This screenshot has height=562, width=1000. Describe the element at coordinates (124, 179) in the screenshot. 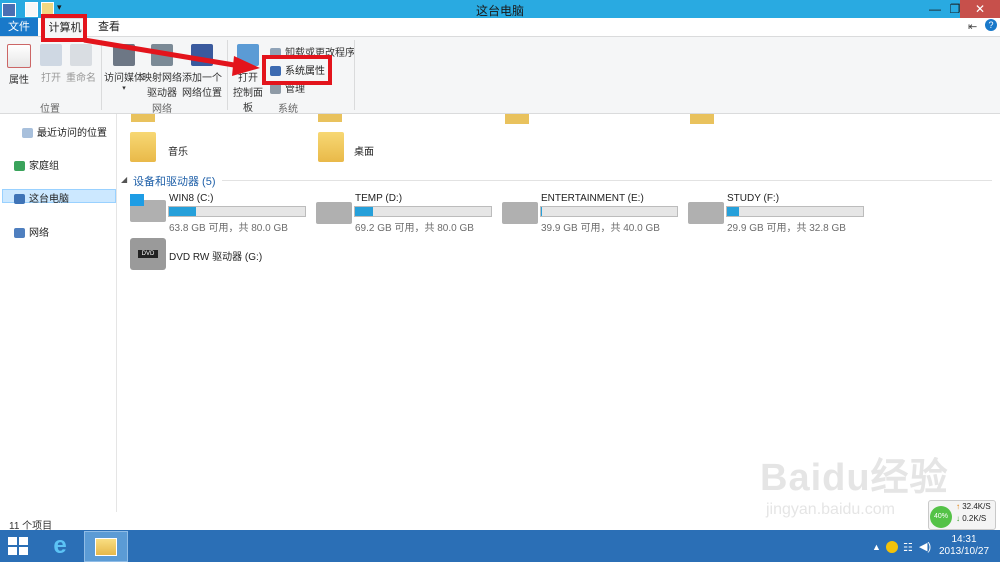

I see `collapse-section-icon: ◢` at that location.